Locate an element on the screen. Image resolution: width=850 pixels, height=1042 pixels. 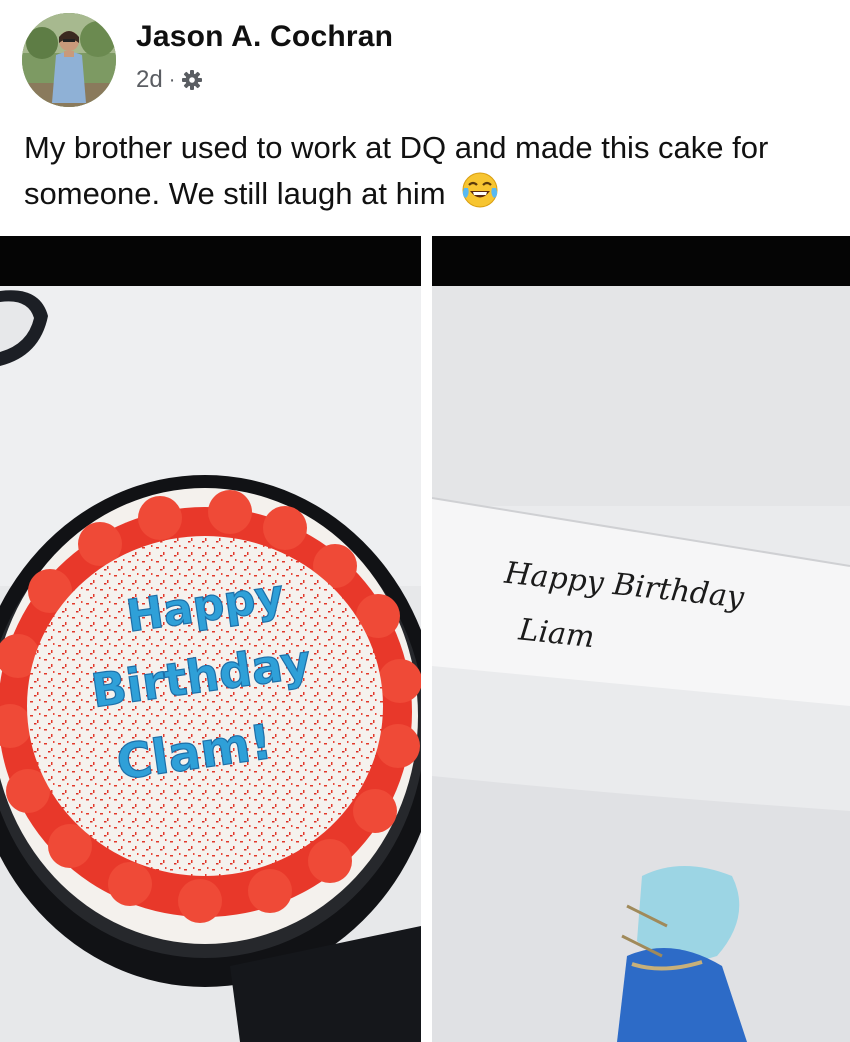
tears-of-joy-emoji is located at coordinates (480, 196).